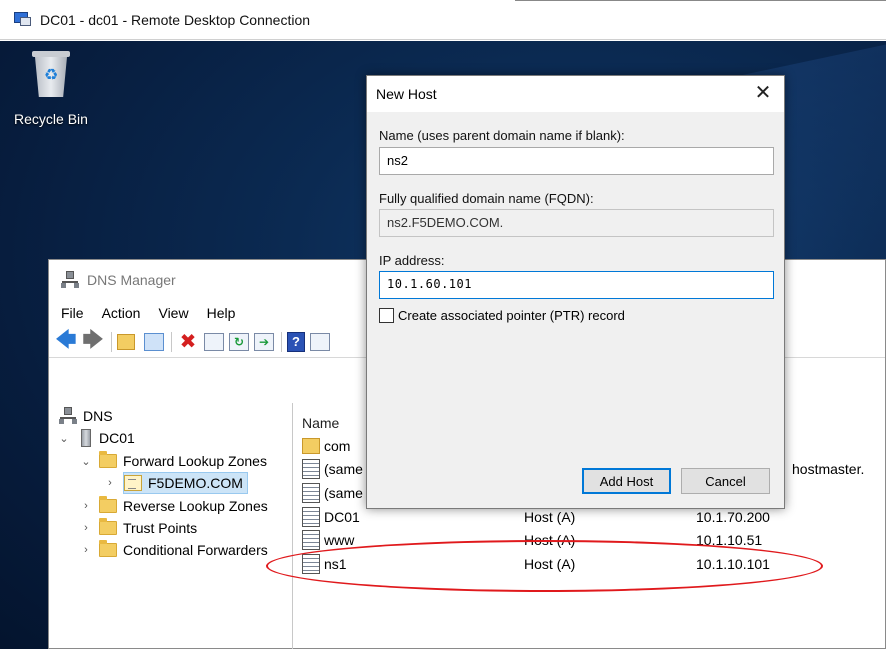  What do you see at coordinates (296, 341) in the screenshot?
I see `help-icon: ?` at bounding box center [296, 341].